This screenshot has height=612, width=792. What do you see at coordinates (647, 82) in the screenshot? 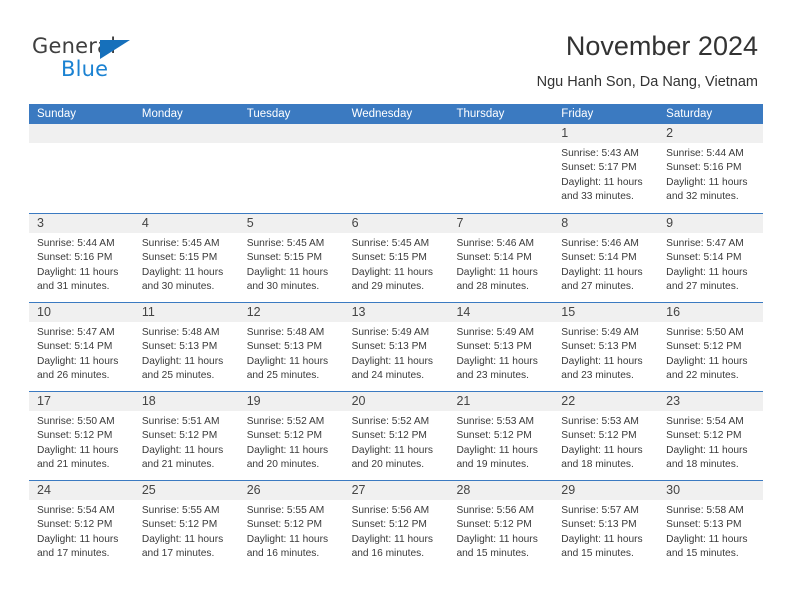
I see `page-subtitle: Ngu Hanh Son, Da Nang, Vietnam` at bounding box center [647, 82].